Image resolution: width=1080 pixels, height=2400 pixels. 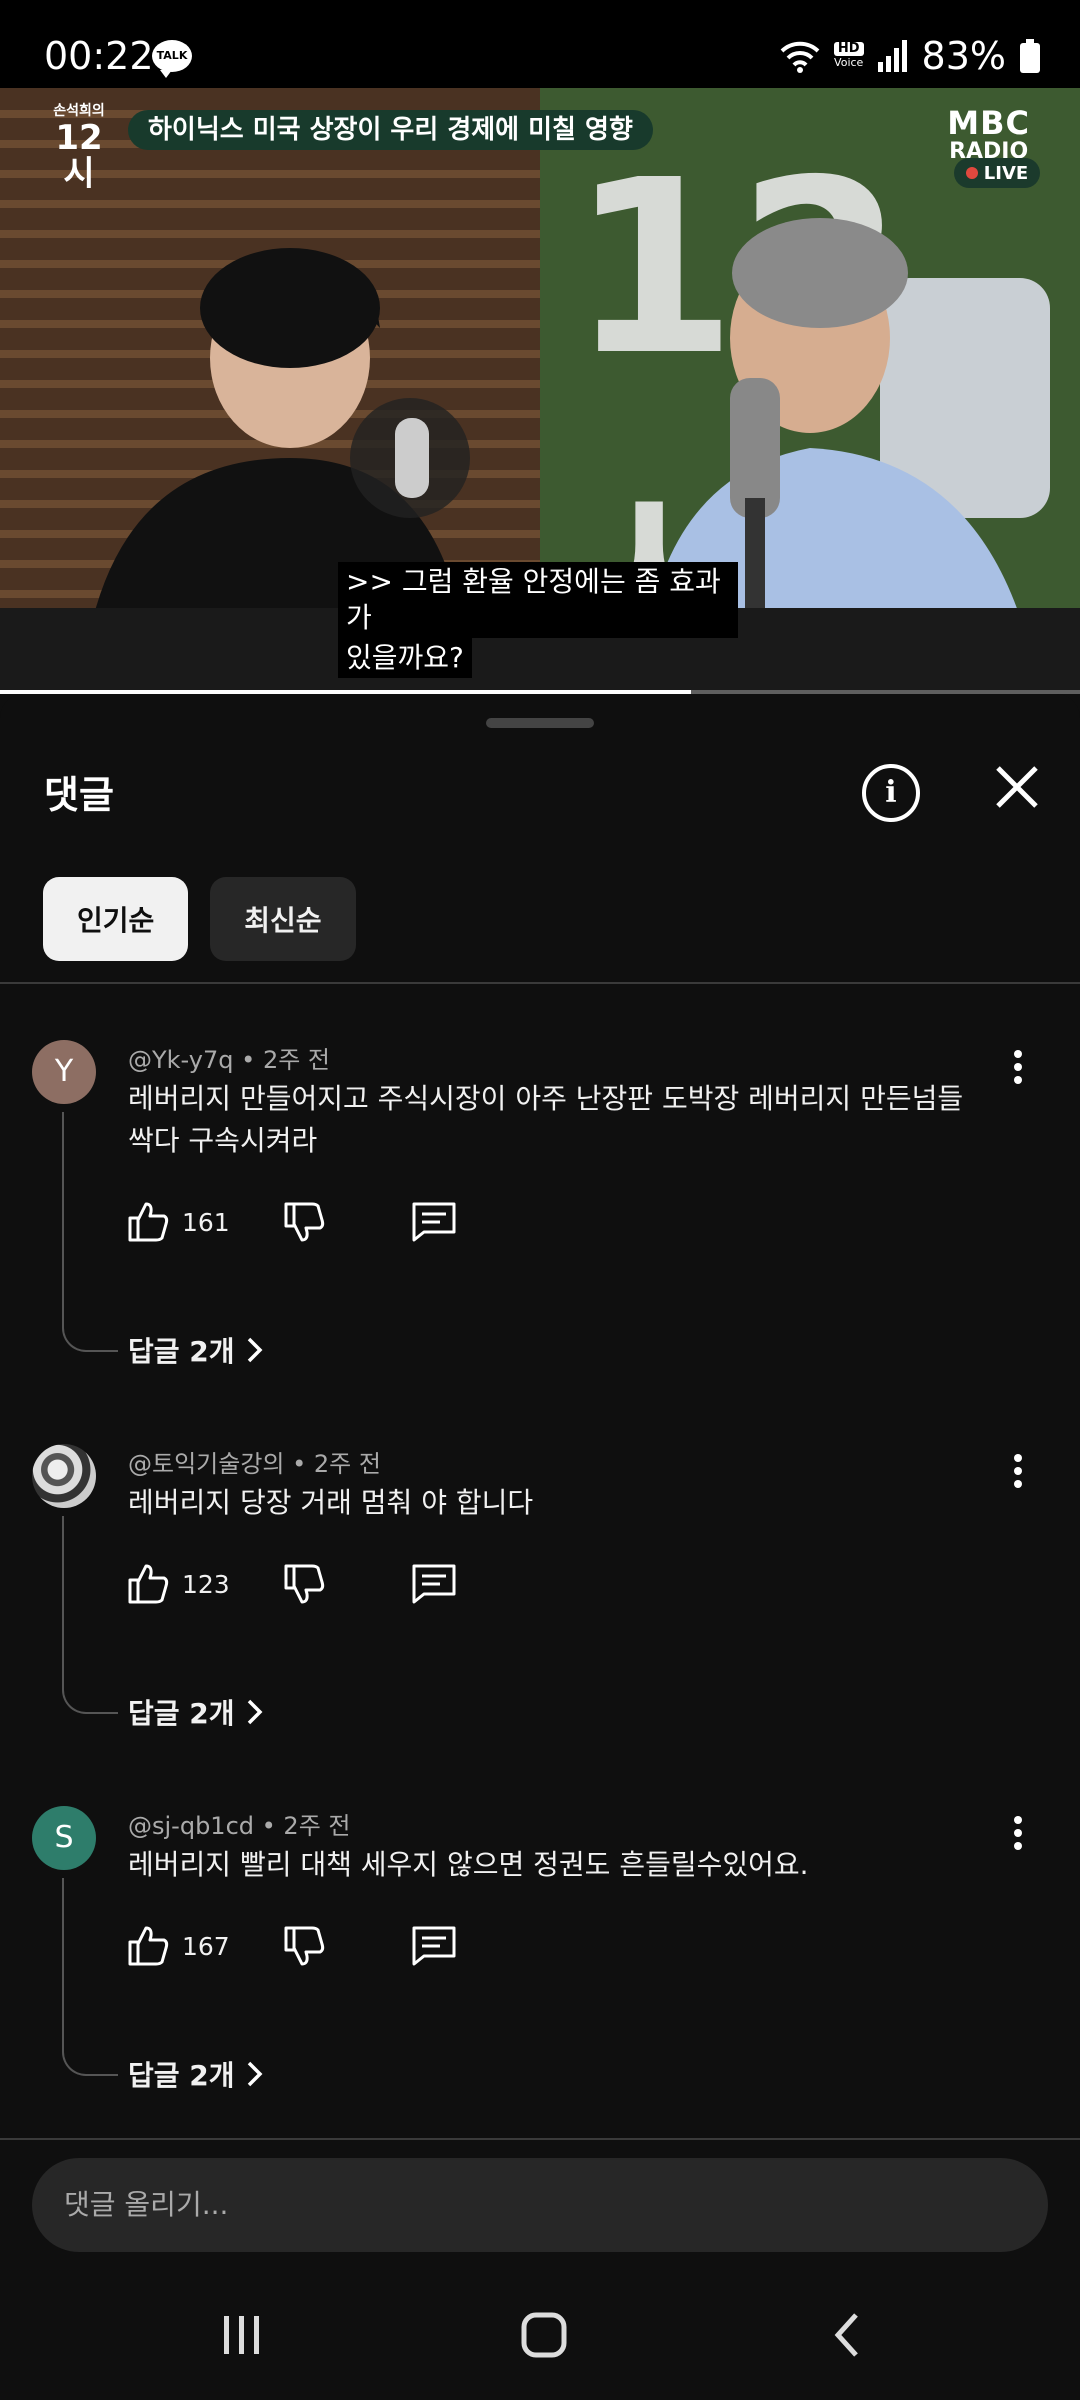 I want to click on hd-voice-badge: HD Voice, so click(x=848, y=56).